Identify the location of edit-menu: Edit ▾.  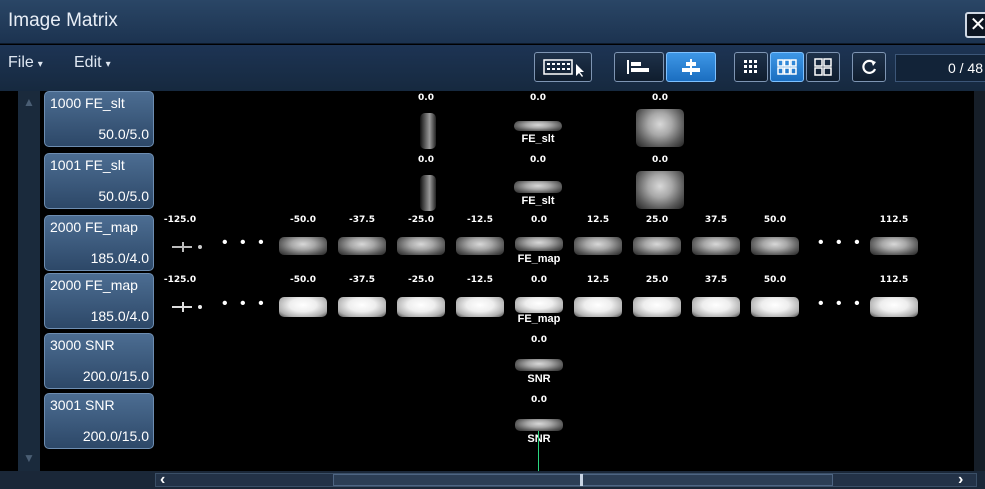
(92, 63).